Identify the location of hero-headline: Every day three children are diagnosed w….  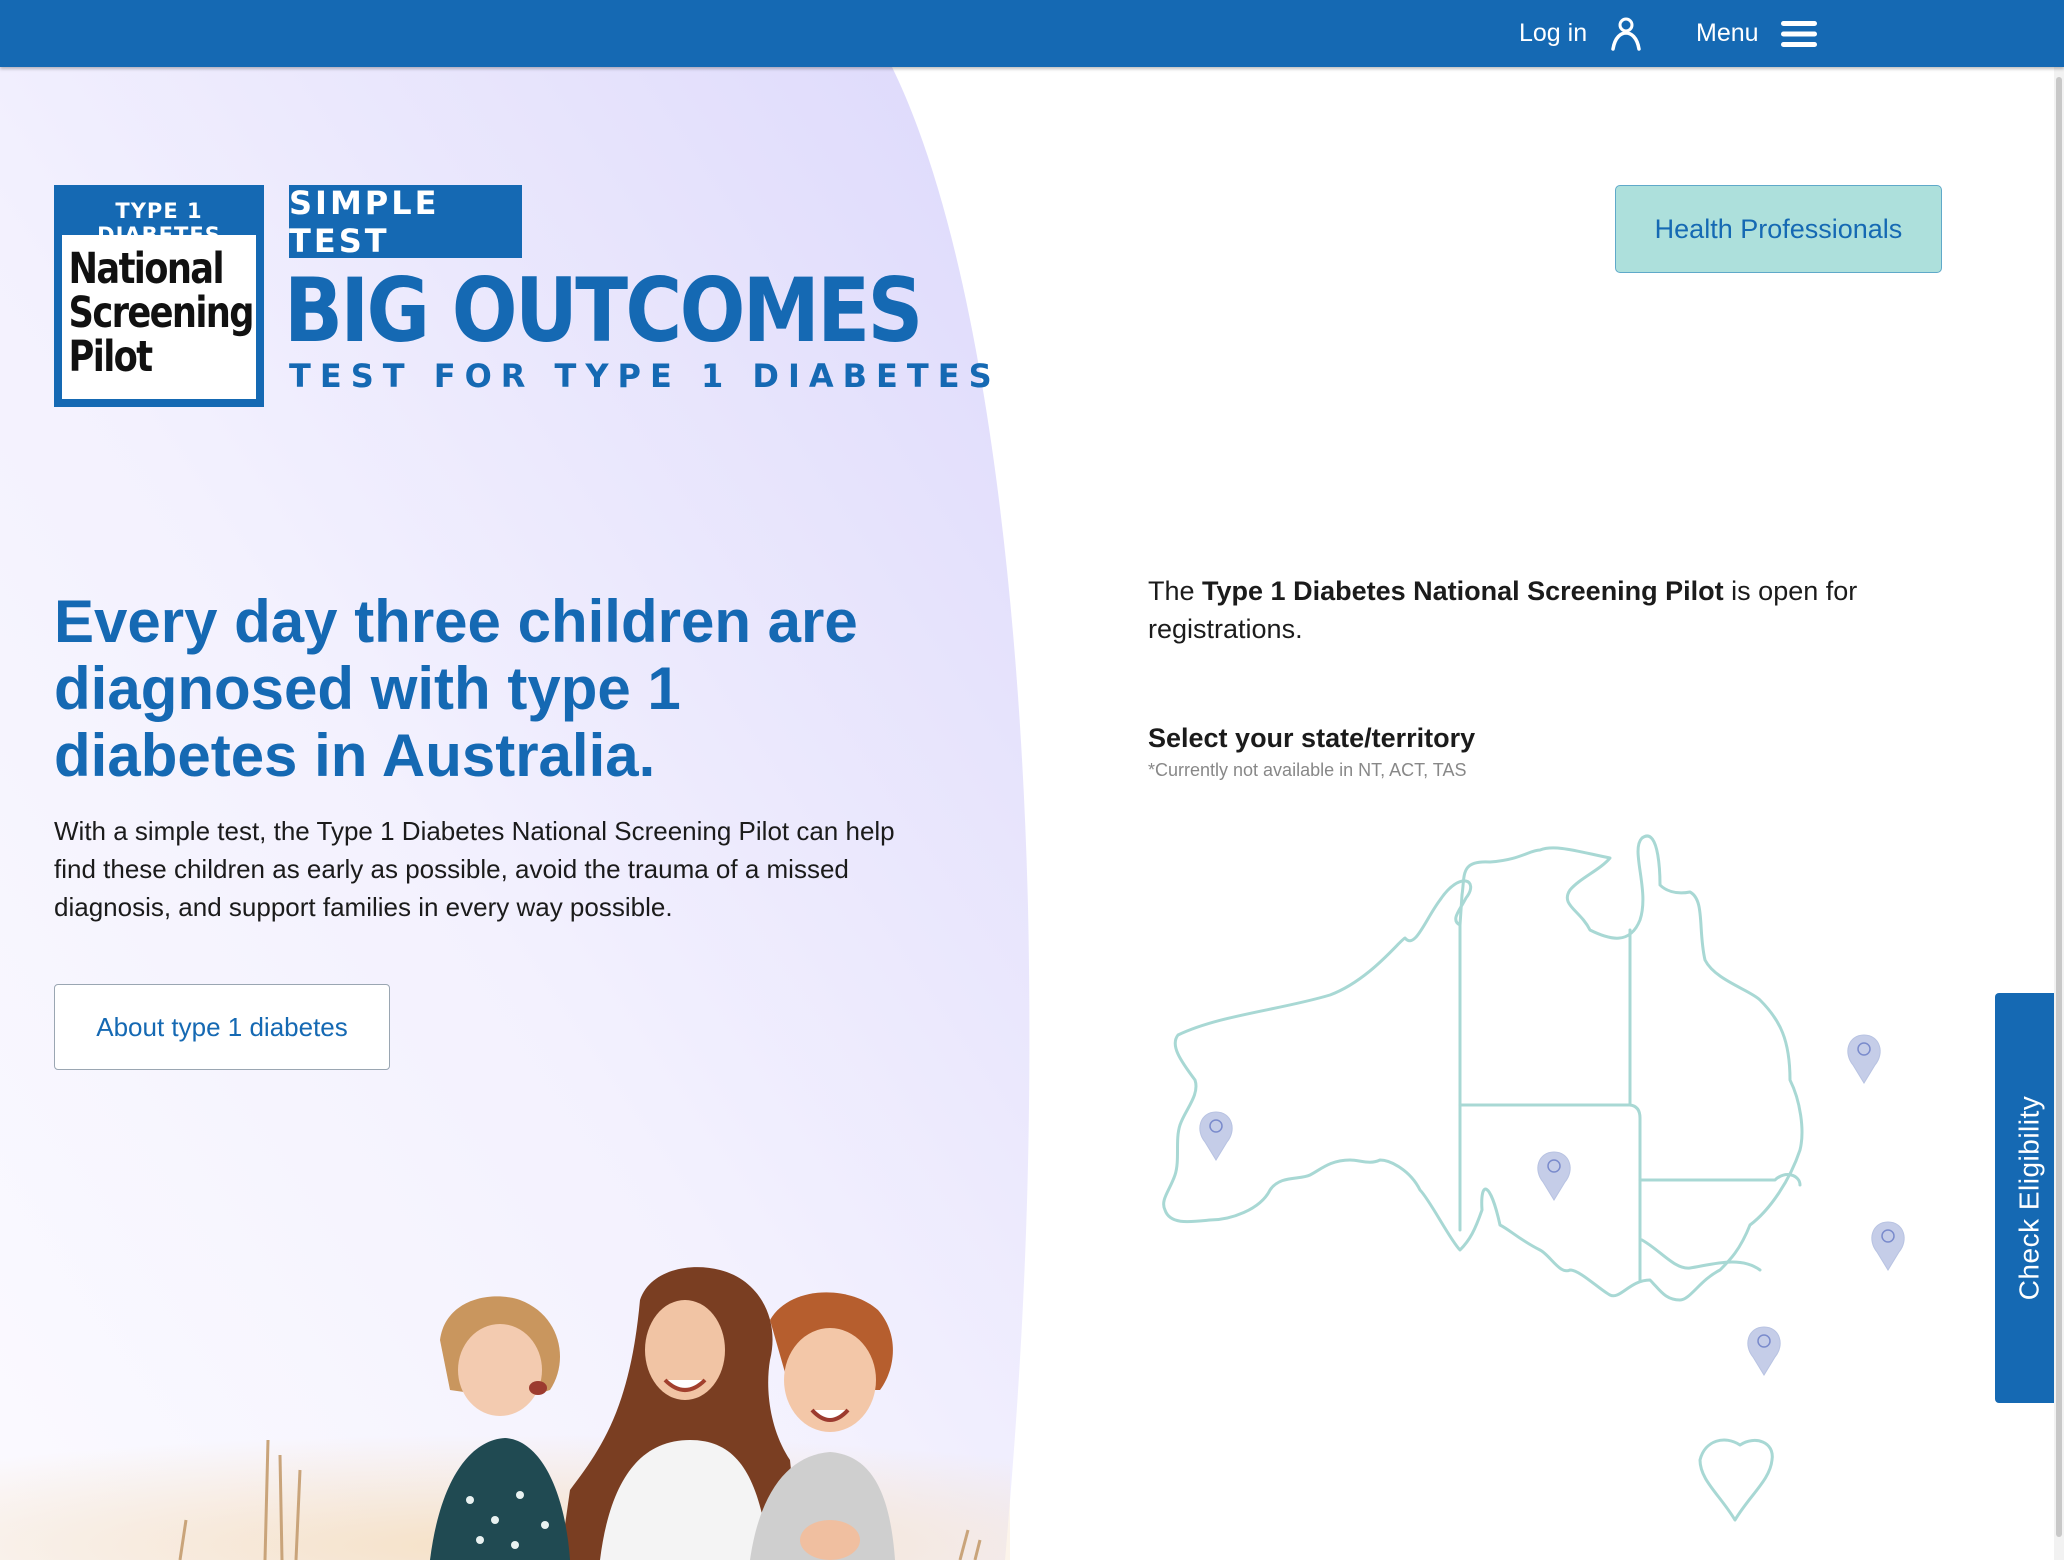
(456, 688).